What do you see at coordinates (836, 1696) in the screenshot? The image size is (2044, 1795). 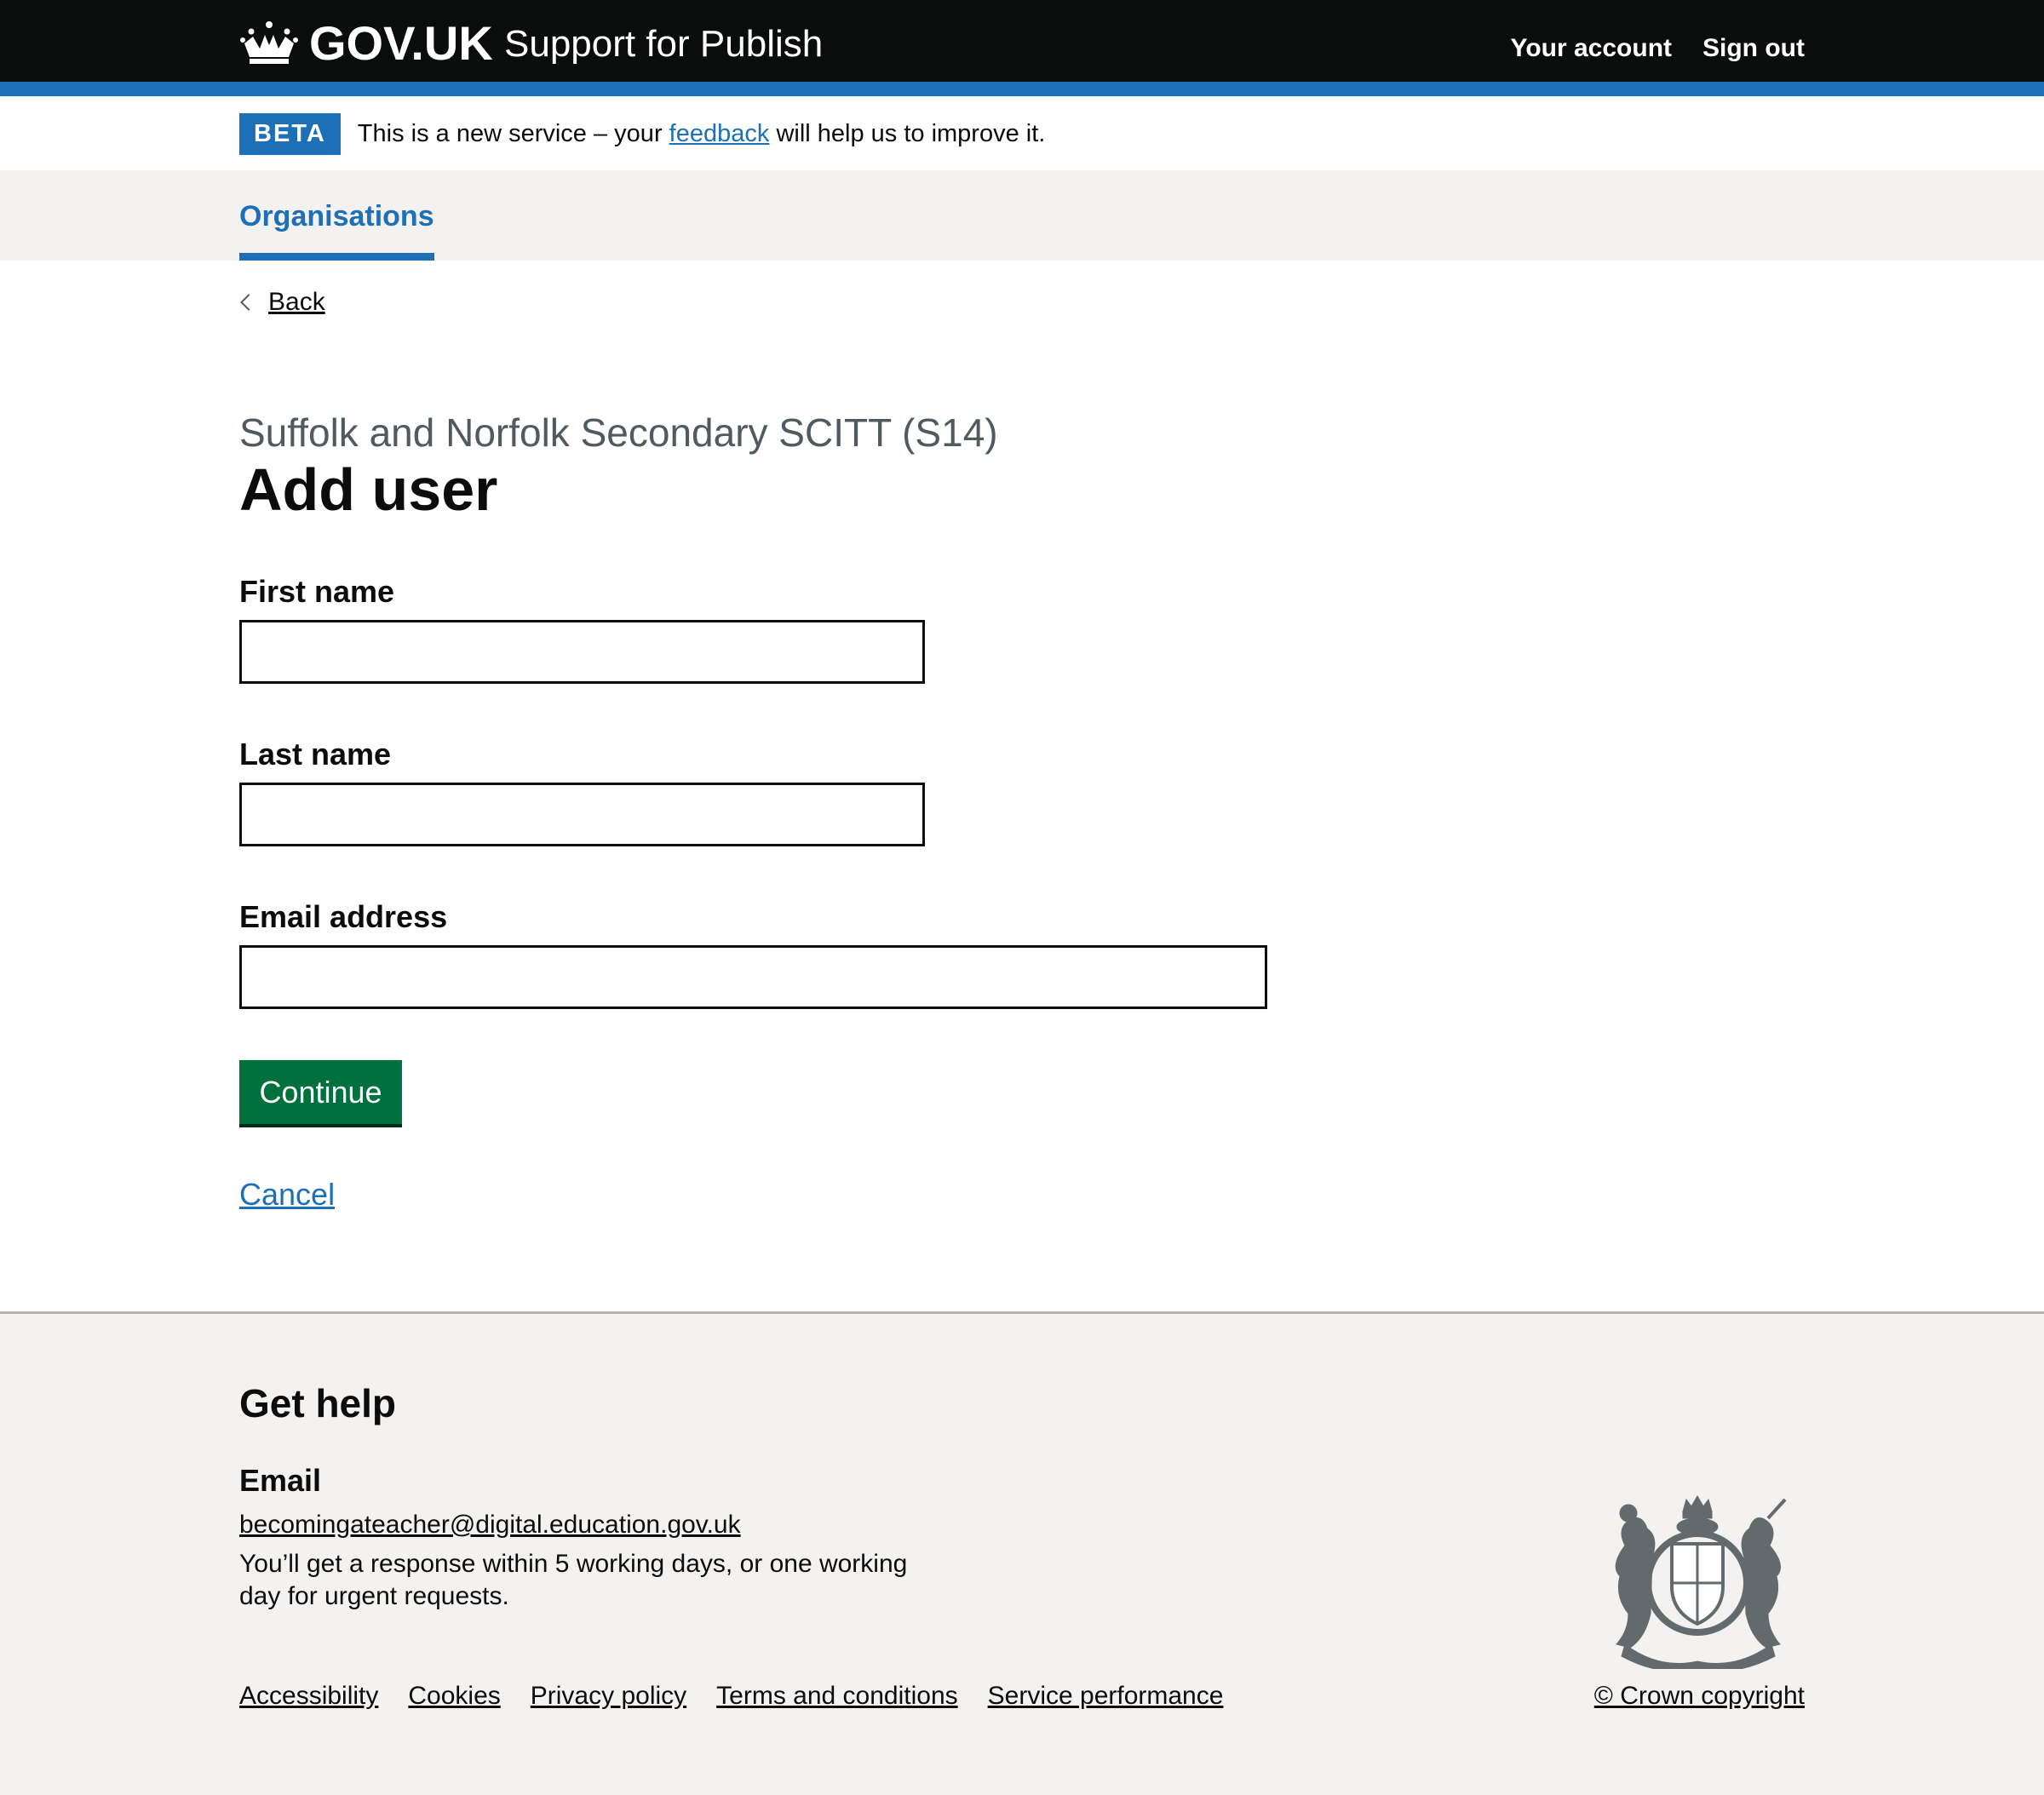 I see `footer-link-terms: Terms and conditions` at bounding box center [836, 1696].